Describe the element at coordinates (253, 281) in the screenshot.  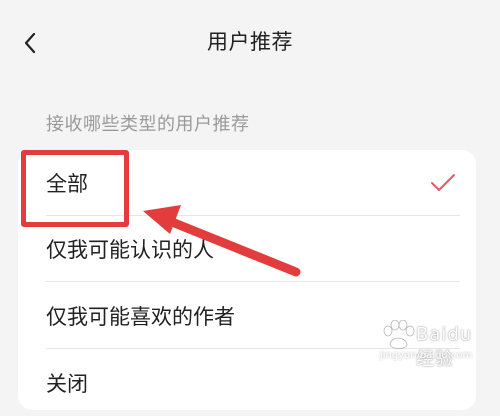
I see `divider` at that location.